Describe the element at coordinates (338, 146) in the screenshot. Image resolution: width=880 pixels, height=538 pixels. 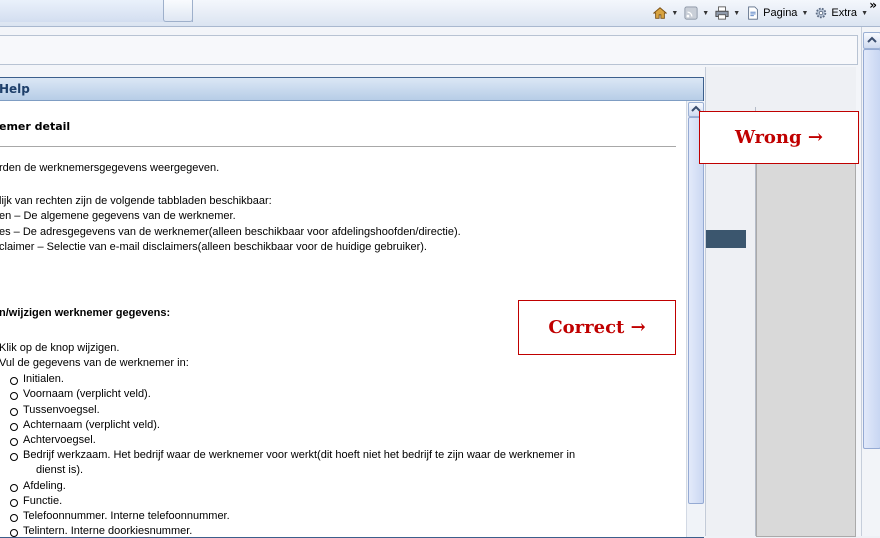
I see `heading-divider` at that location.